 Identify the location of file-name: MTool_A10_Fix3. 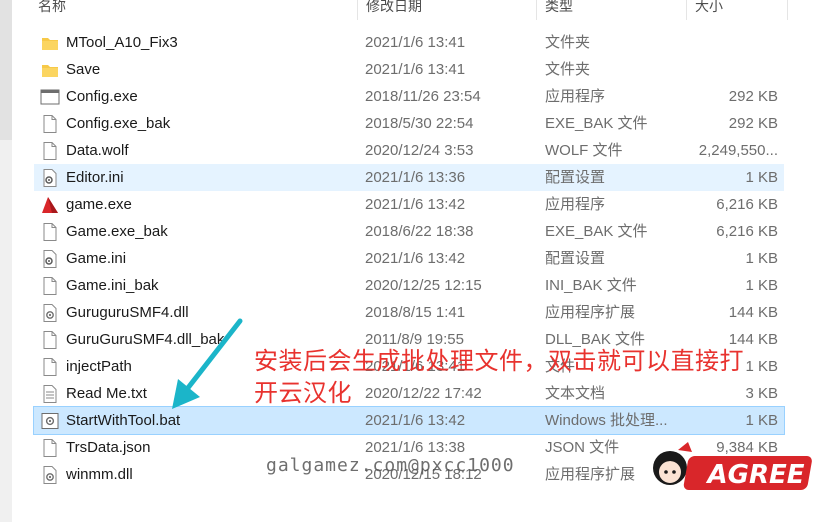
(122, 42).